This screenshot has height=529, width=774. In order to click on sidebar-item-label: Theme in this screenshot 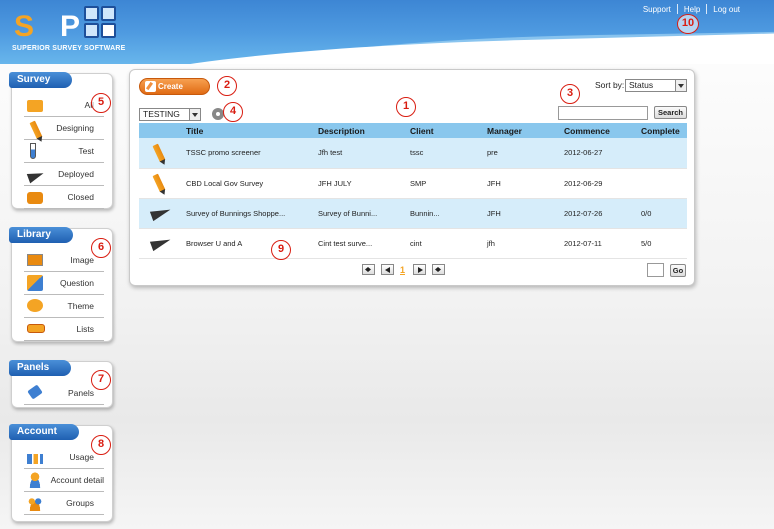, I will do `click(80, 306)`.